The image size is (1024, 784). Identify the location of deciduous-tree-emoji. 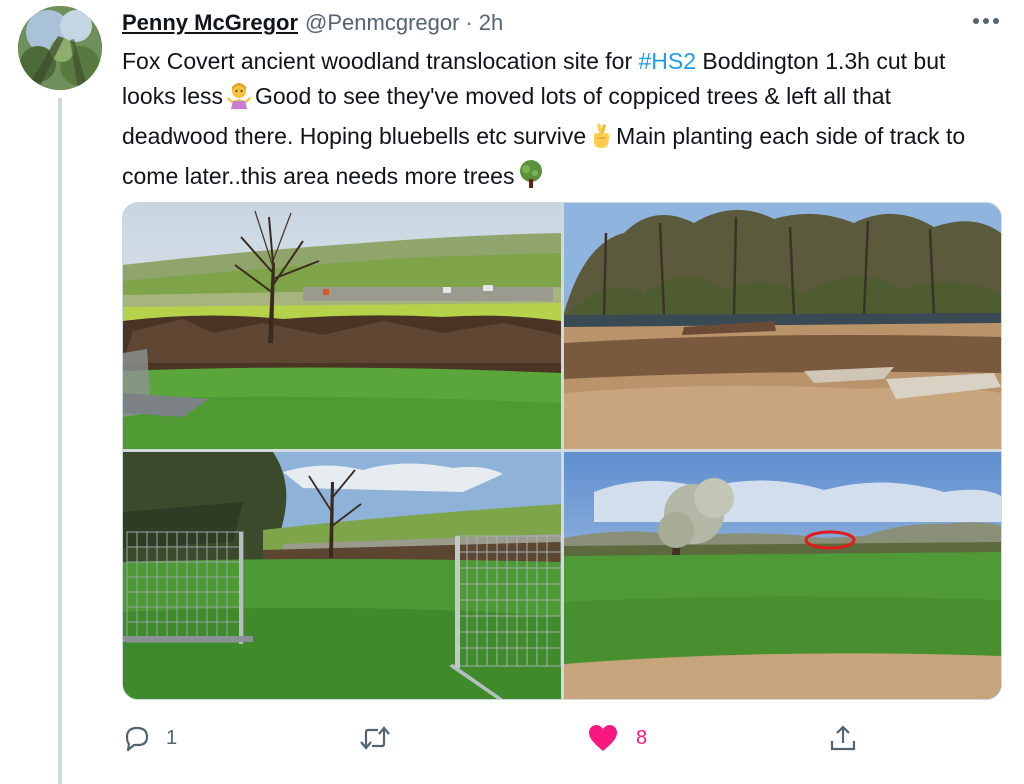
(531, 179).